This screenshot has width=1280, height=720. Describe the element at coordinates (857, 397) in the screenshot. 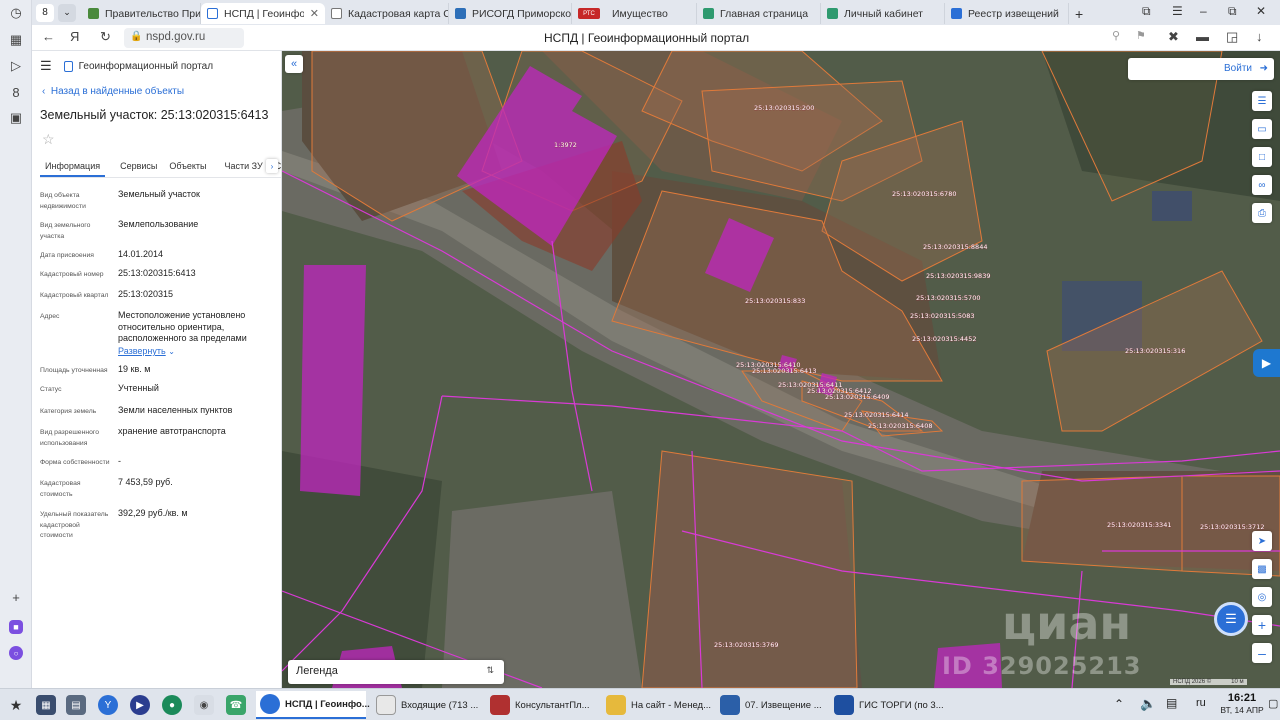

I see `parcel-label: 25:13:020315:6409` at that location.